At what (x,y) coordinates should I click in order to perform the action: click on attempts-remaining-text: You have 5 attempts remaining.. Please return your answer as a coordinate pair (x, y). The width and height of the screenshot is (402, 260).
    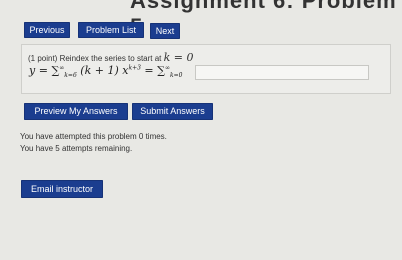
    Looking at the image, I should click on (76, 148).